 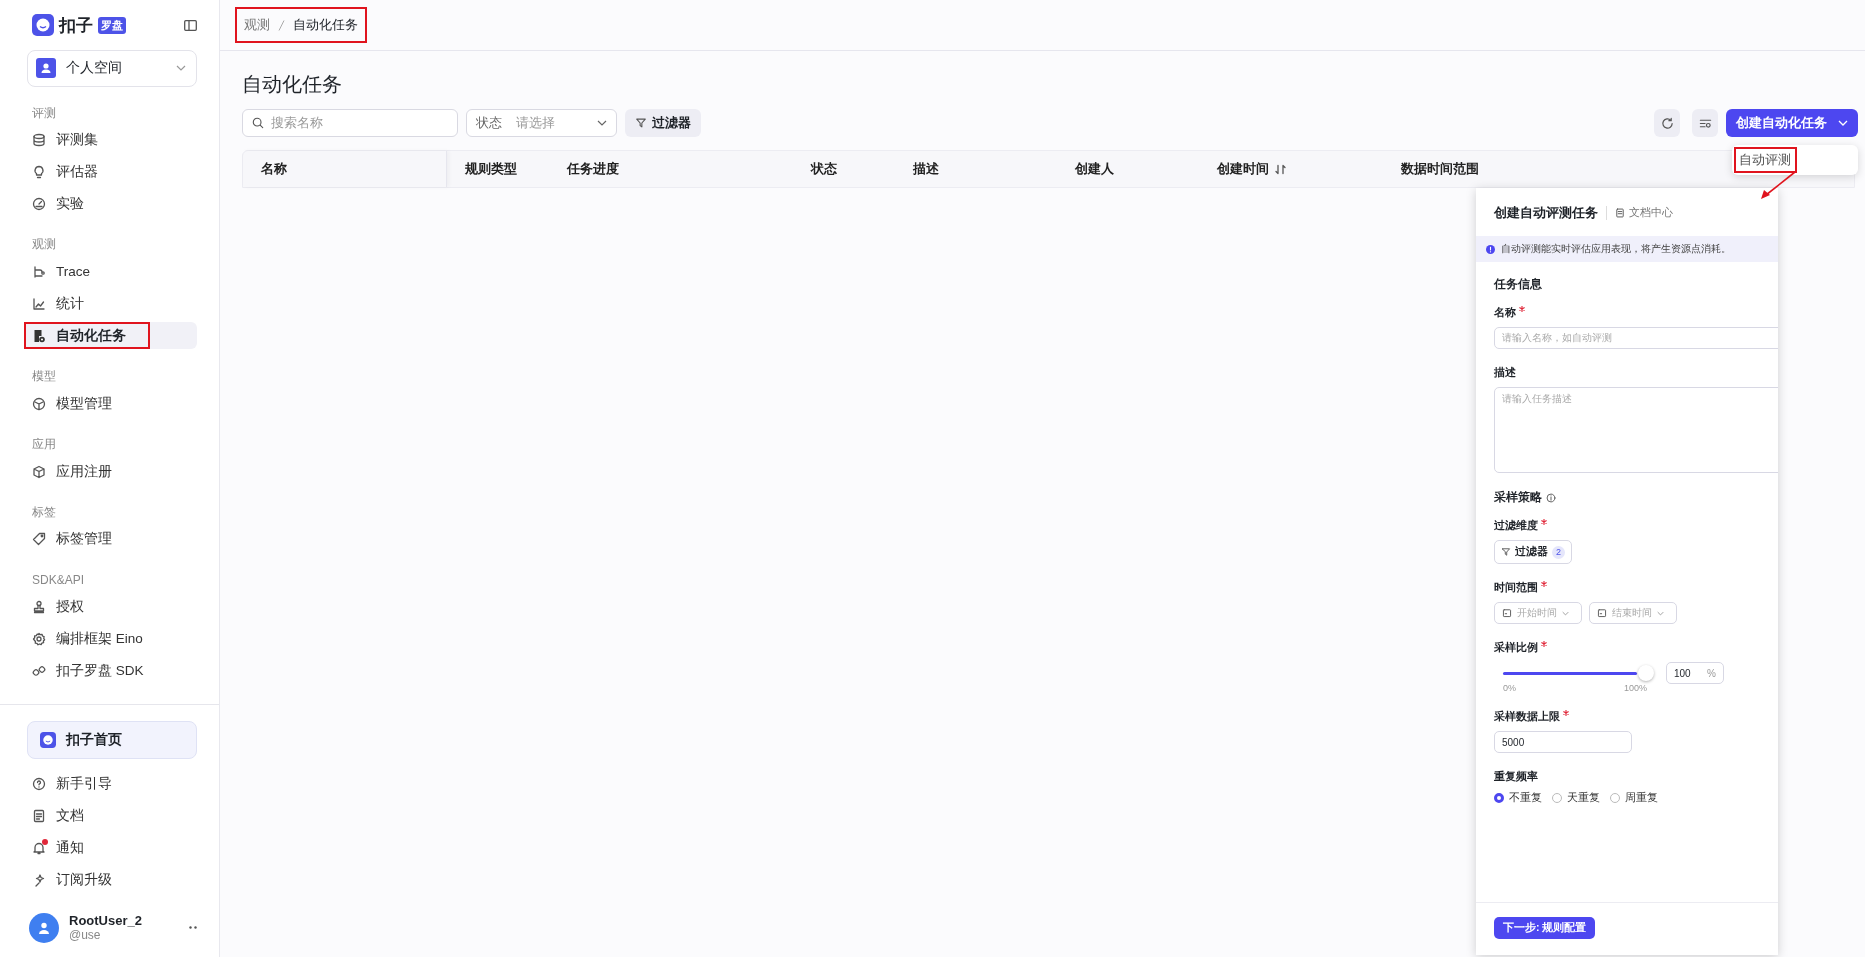 What do you see at coordinates (1635, 688) in the screenshot?
I see `slider-max-label: 100%` at bounding box center [1635, 688].